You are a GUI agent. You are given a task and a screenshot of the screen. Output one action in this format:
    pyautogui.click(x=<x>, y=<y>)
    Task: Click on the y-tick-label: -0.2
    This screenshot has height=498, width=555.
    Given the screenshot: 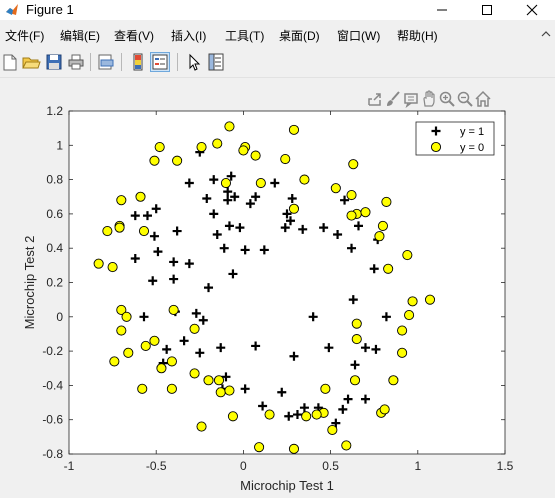 What is the action you would take?
    pyautogui.click(x=52, y=351)
    